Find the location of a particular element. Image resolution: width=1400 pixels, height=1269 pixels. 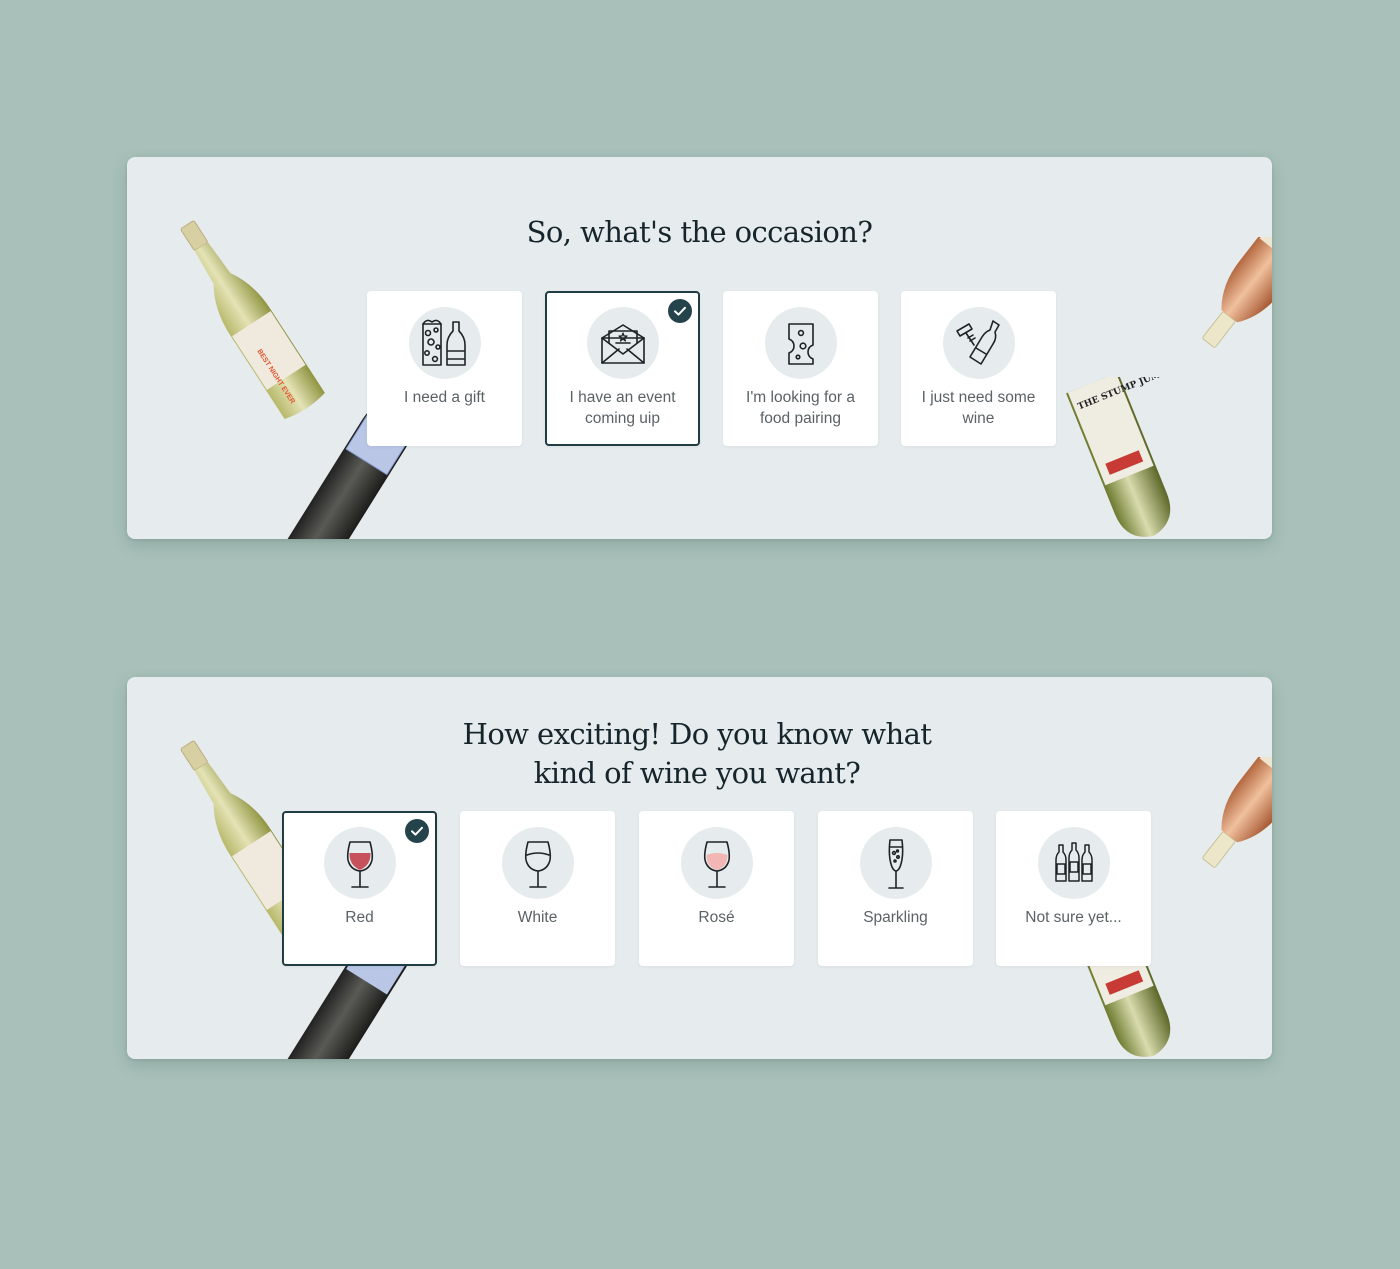

white-wine-glass-icon is located at coordinates (538, 864).